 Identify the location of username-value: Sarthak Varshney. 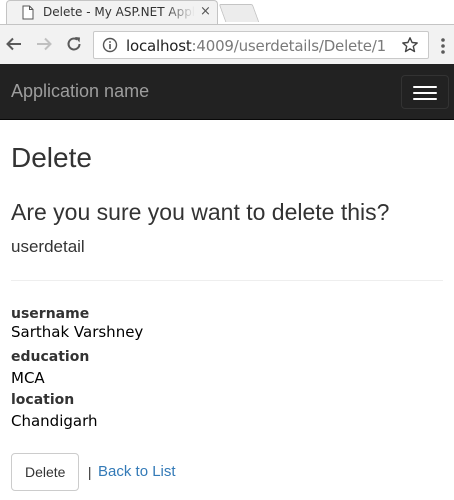
(77, 332).